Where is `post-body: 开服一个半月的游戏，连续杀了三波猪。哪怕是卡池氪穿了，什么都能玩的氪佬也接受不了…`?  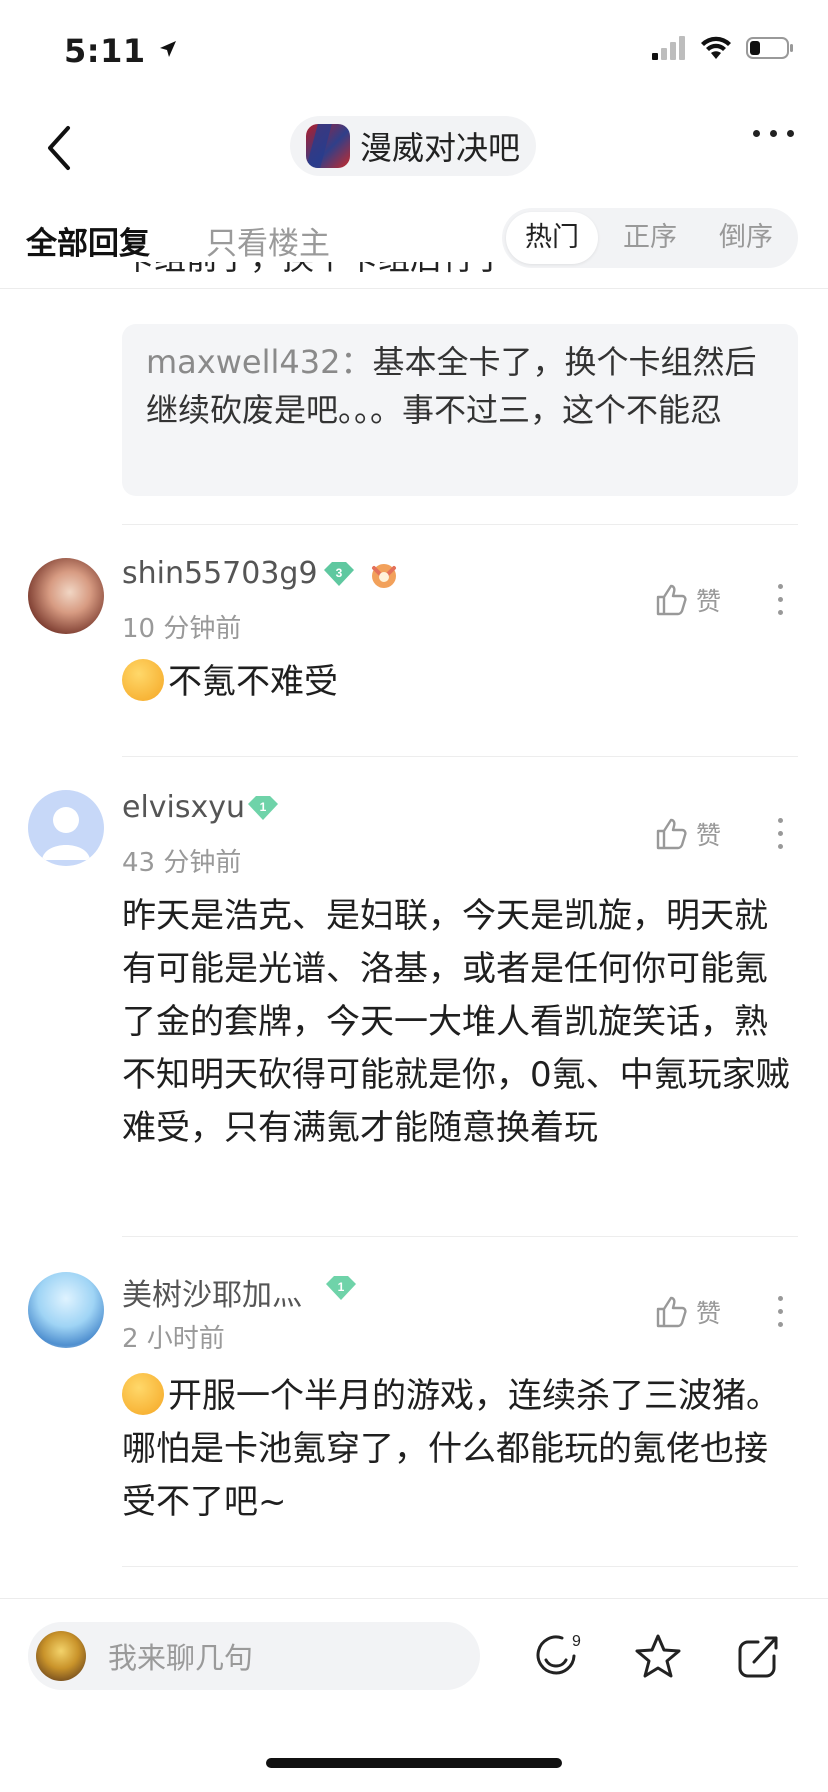 post-body: 开服一个半月的游戏，连续杀了三波猪。哪怕是卡池氪穿了，什么都能玩的氪佬也接受不了… is located at coordinates (460, 1449).